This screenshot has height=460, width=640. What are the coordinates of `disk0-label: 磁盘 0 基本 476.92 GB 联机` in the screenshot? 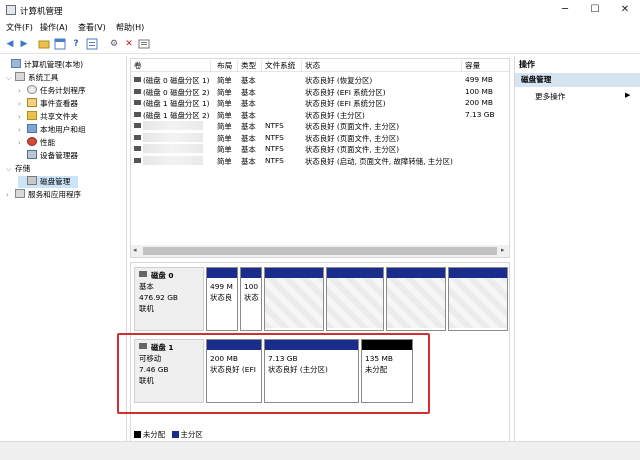 It's located at (169, 299).